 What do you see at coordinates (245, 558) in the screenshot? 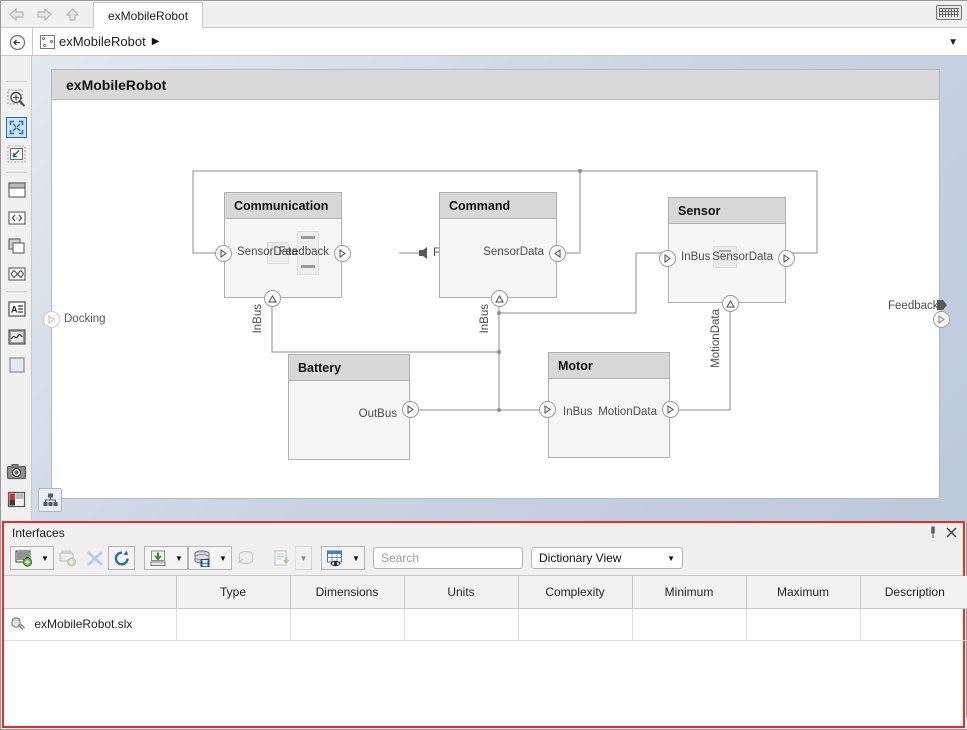
I see `link-database-icon` at bounding box center [245, 558].